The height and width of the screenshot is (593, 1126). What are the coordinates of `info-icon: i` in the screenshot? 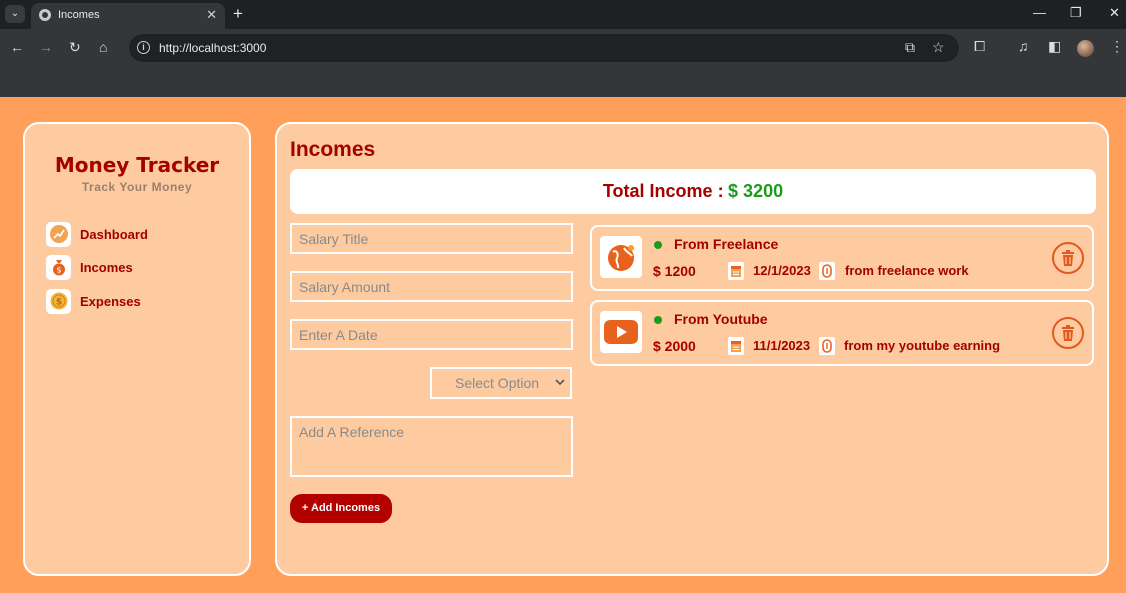 It's located at (143, 47).